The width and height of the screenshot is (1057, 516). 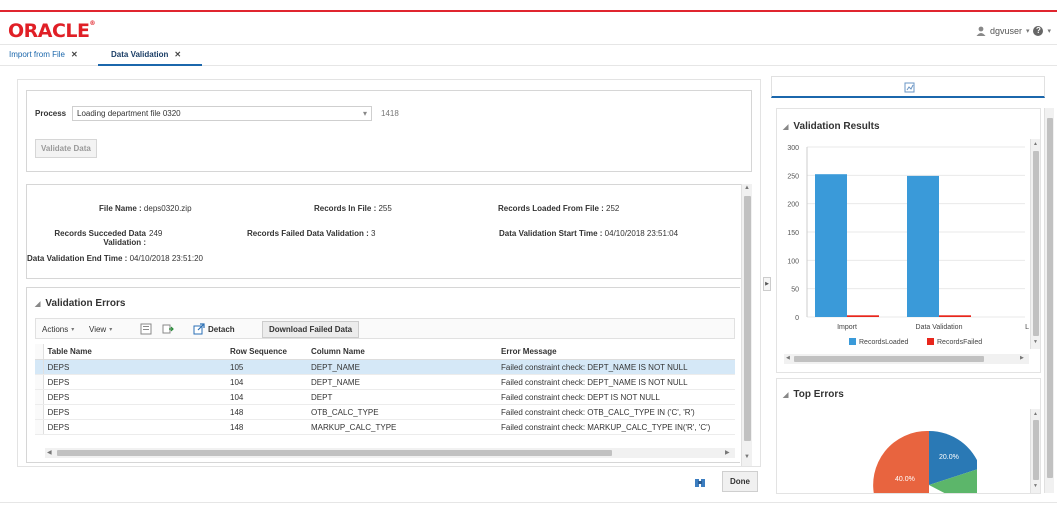 What do you see at coordinates (85, 303) in the screenshot?
I see `validation-errors-title: Validation Errors` at bounding box center [85, 303].